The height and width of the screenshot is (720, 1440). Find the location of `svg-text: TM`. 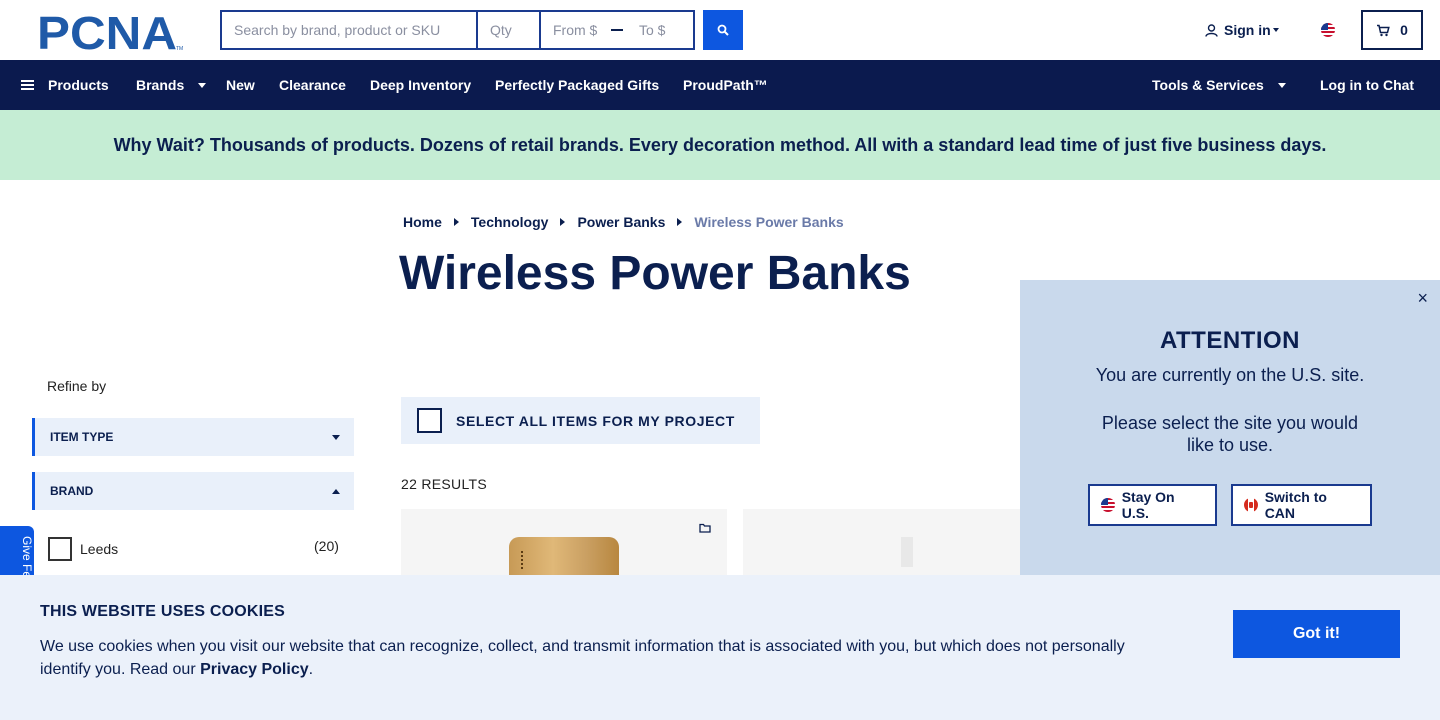

svg-text: TM is located at coordinates (179, 49).